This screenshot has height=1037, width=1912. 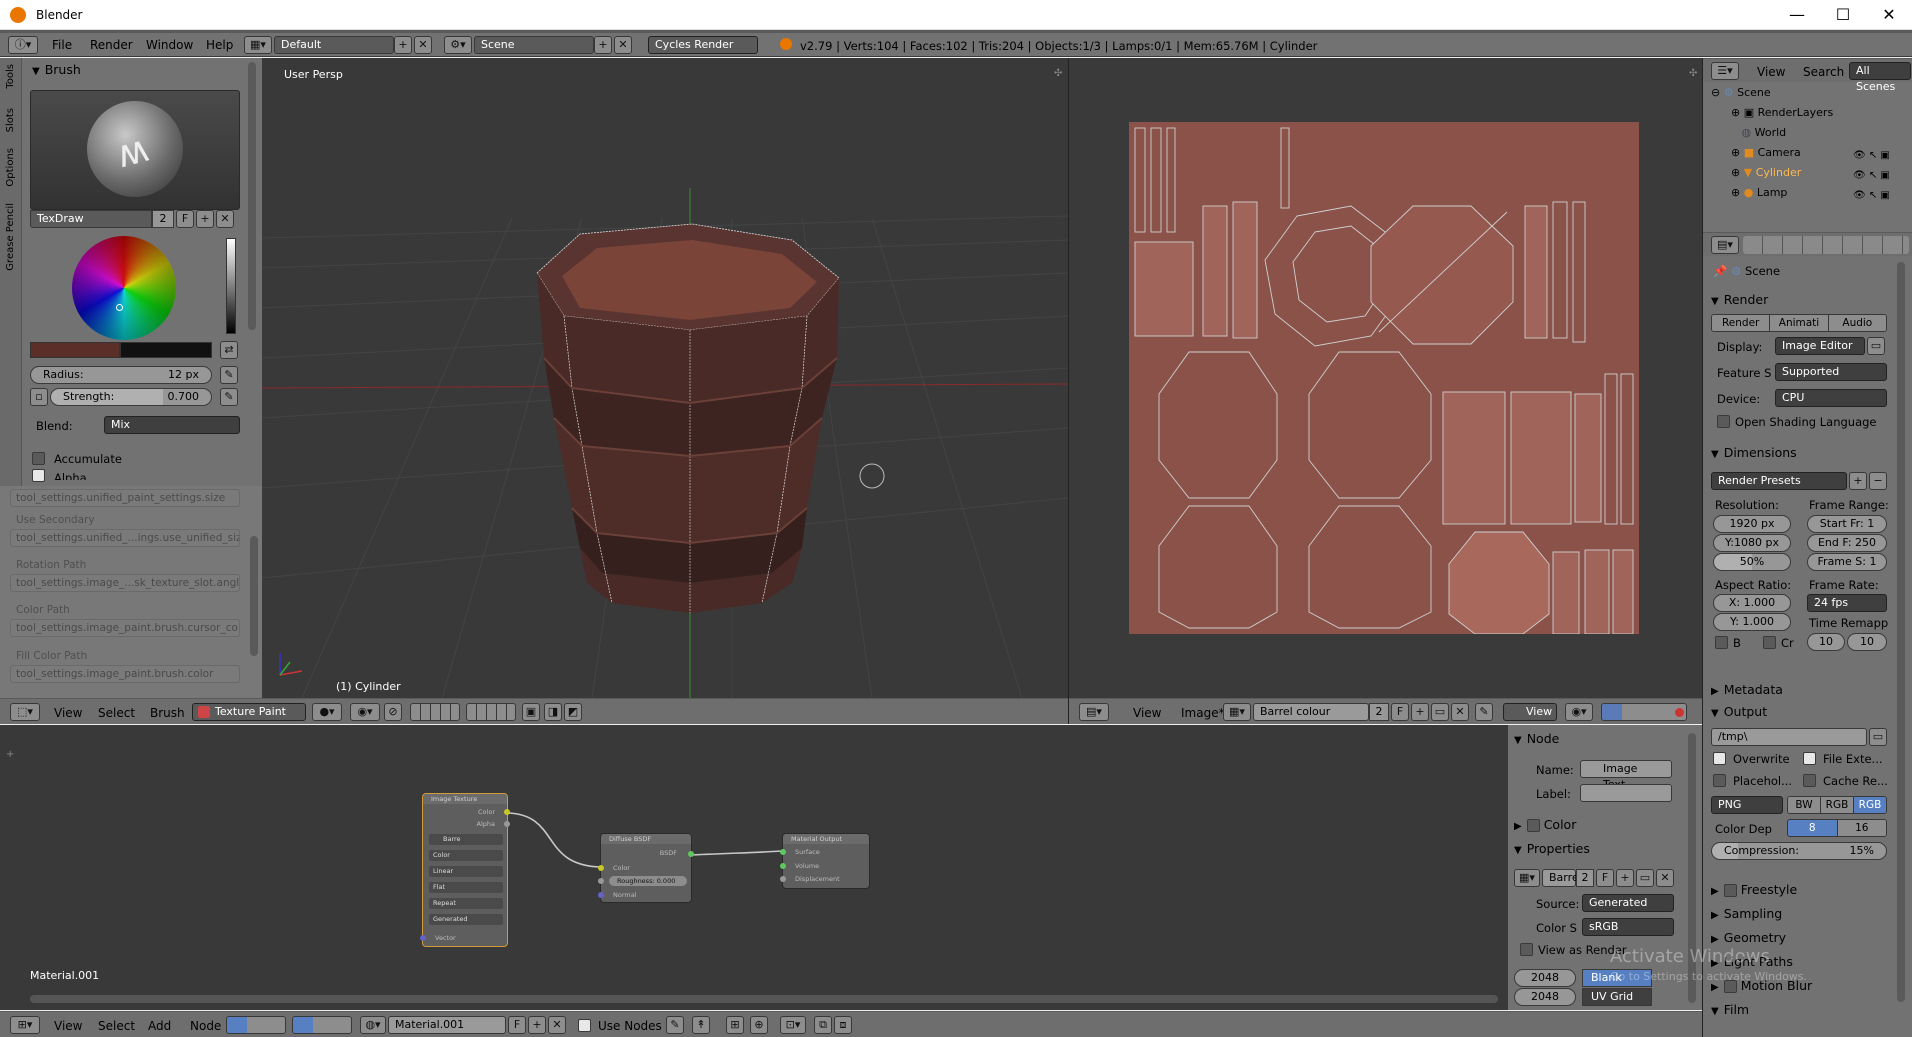 I want to click on menu-window: Window, so click(x=169, y=45).